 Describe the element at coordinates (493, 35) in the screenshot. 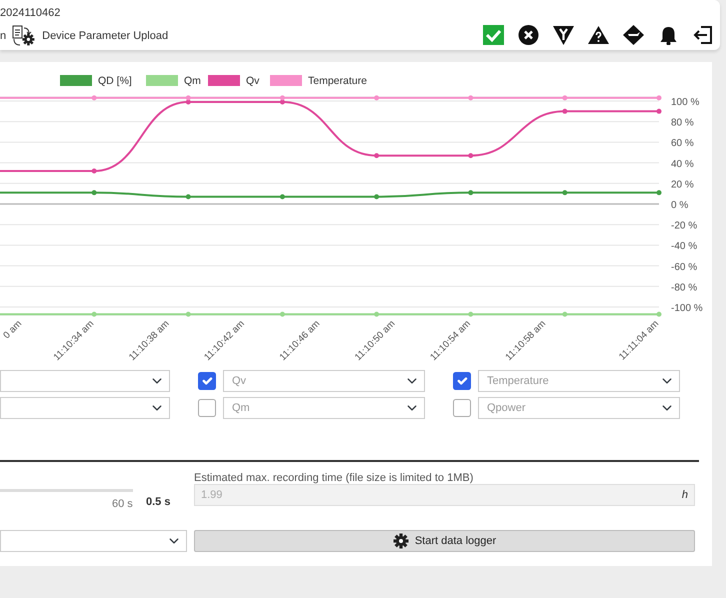

I see `check-icon` at that location.